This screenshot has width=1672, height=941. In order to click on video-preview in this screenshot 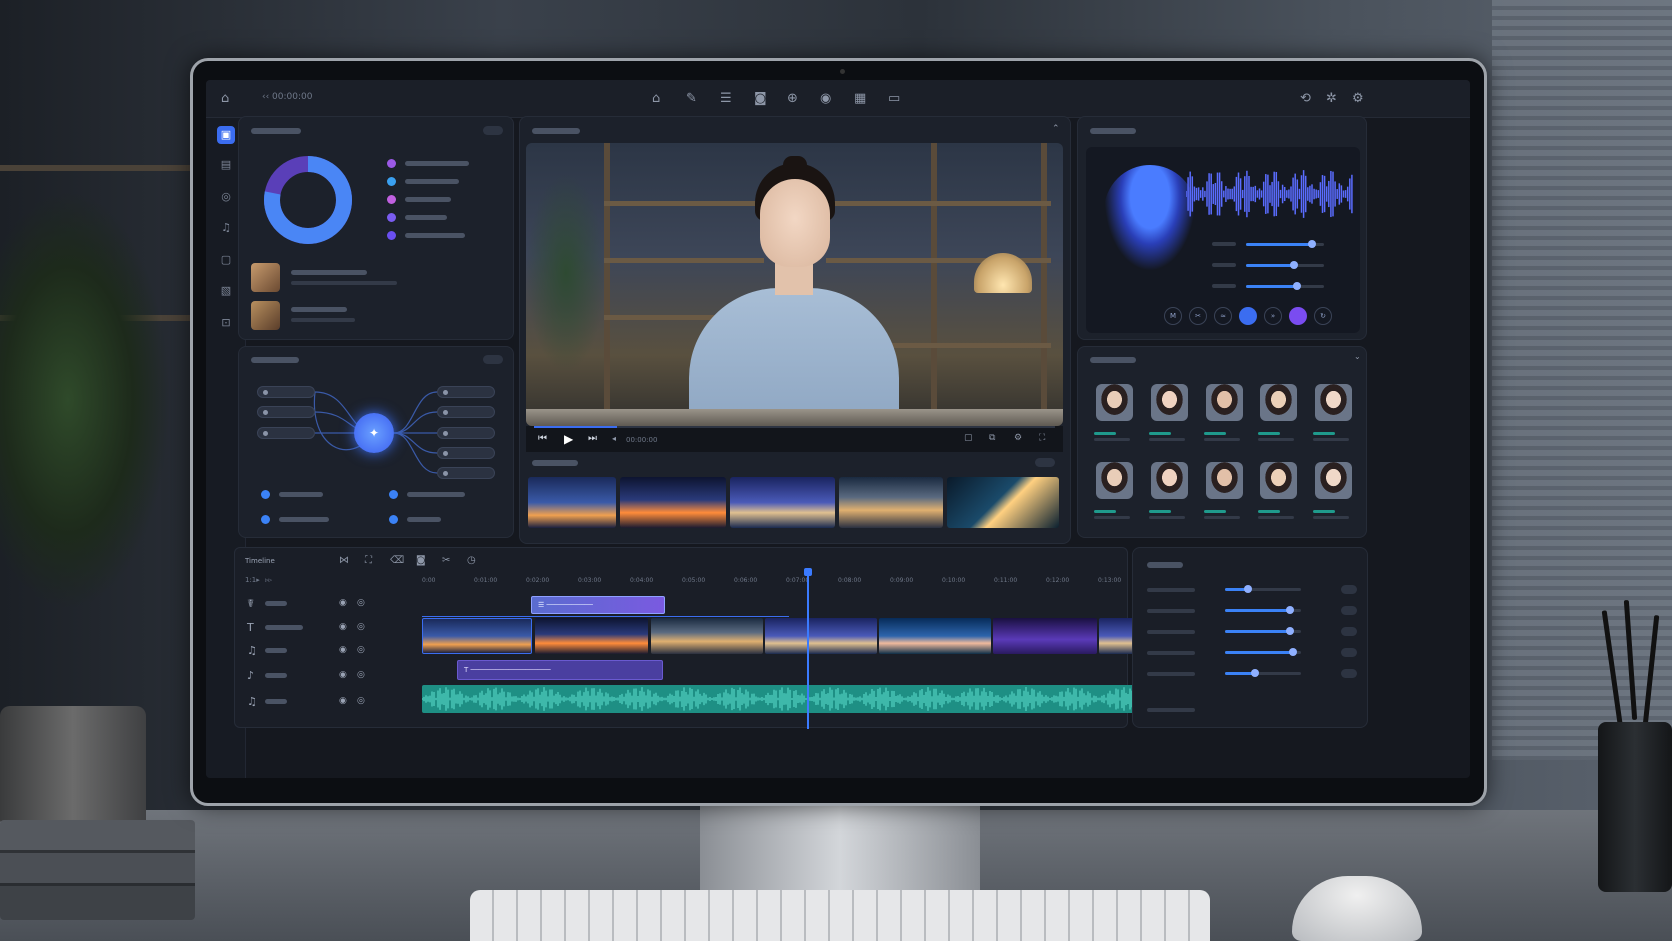, I will do `click(794, 284)`.